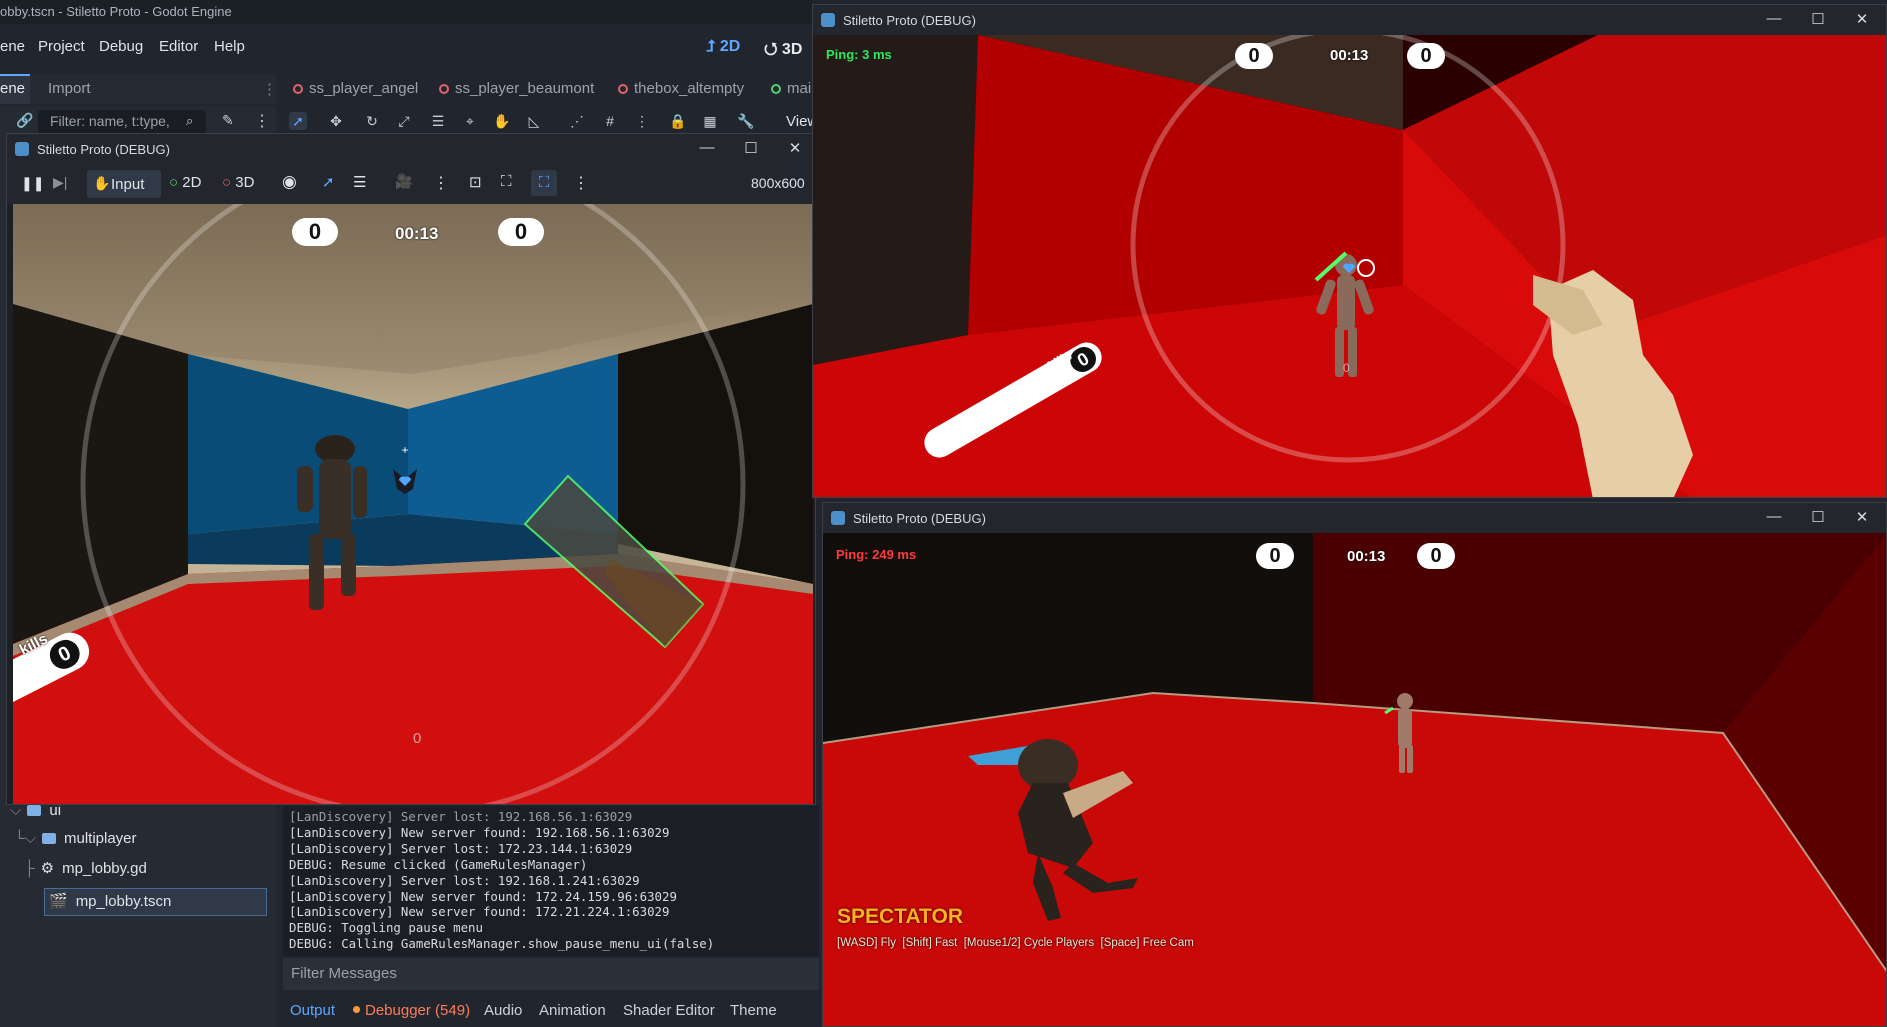  What do you see at coordinates (502, 121) in the screenshot?
I see `pan-tool-icon: ✋` at bounding box center [502, 121].